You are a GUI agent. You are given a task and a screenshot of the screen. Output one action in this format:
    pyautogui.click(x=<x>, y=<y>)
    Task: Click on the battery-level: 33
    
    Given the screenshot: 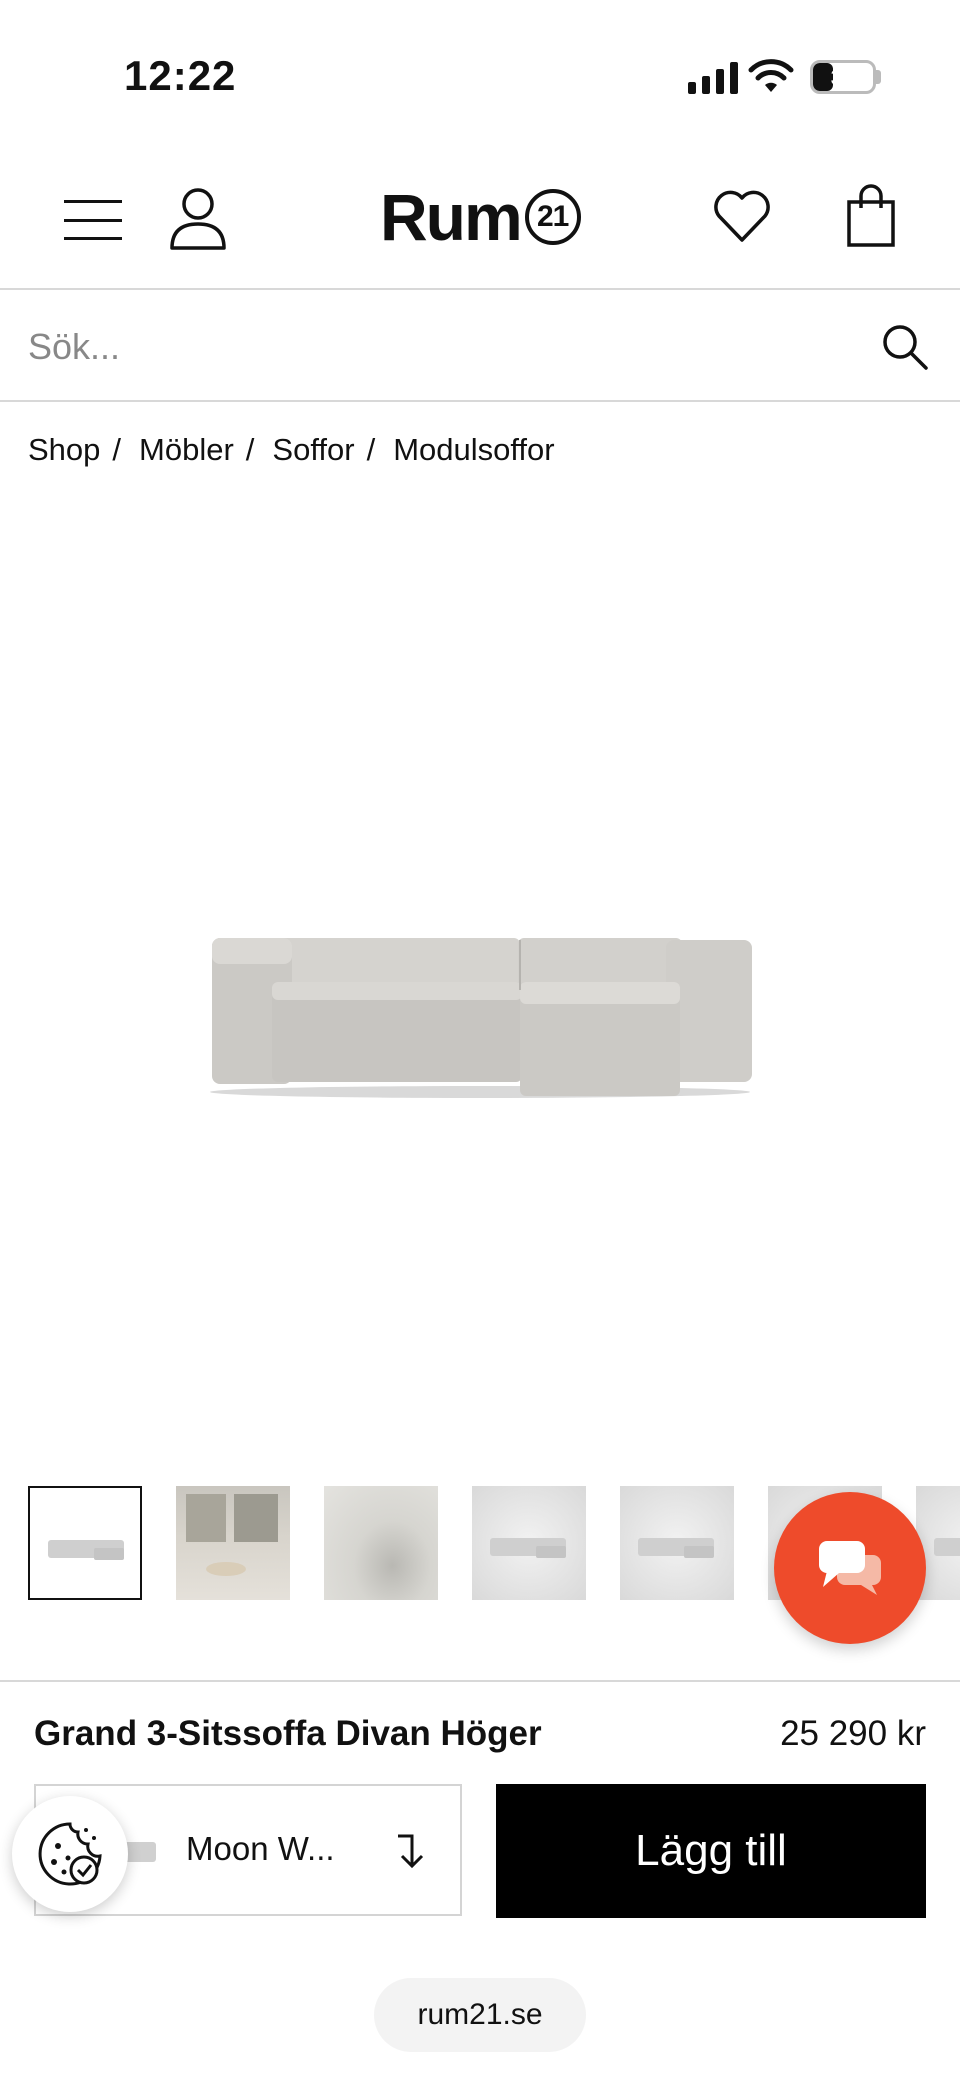 What is the action you would take?
    pyautogui.click(x=843, y=77)
    